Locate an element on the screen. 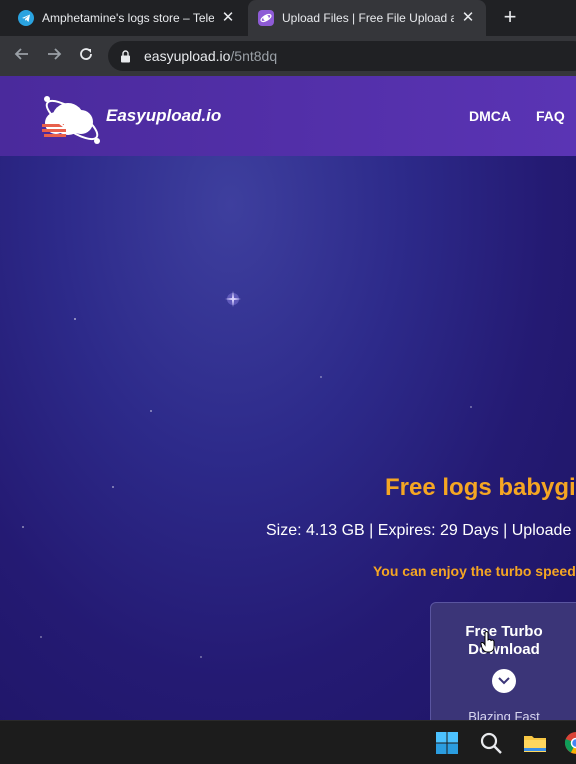  taskbar is located at coordinates (288, 742).